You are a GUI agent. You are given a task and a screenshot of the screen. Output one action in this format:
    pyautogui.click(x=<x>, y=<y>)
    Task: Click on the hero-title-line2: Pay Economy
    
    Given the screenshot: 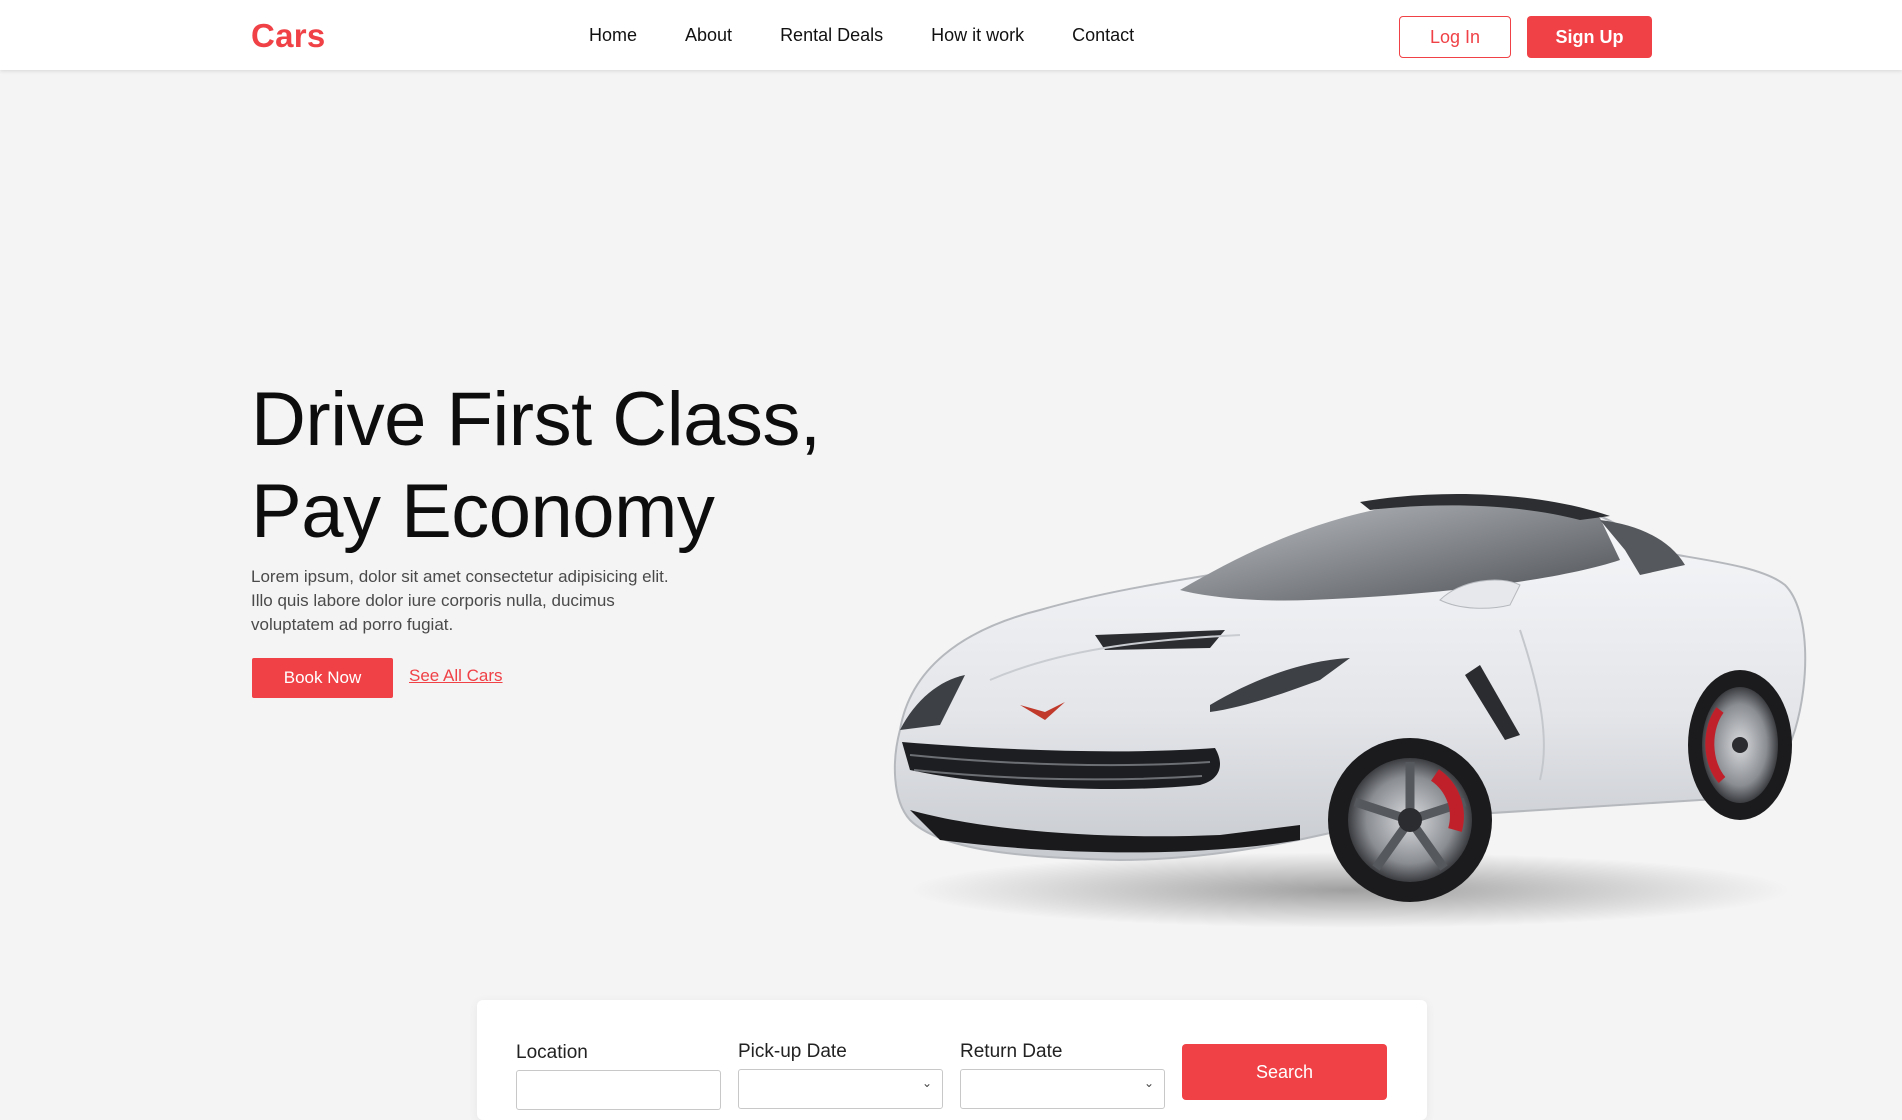 What is the action you would take?
    pyautogui.click(x=483, y=511)
    